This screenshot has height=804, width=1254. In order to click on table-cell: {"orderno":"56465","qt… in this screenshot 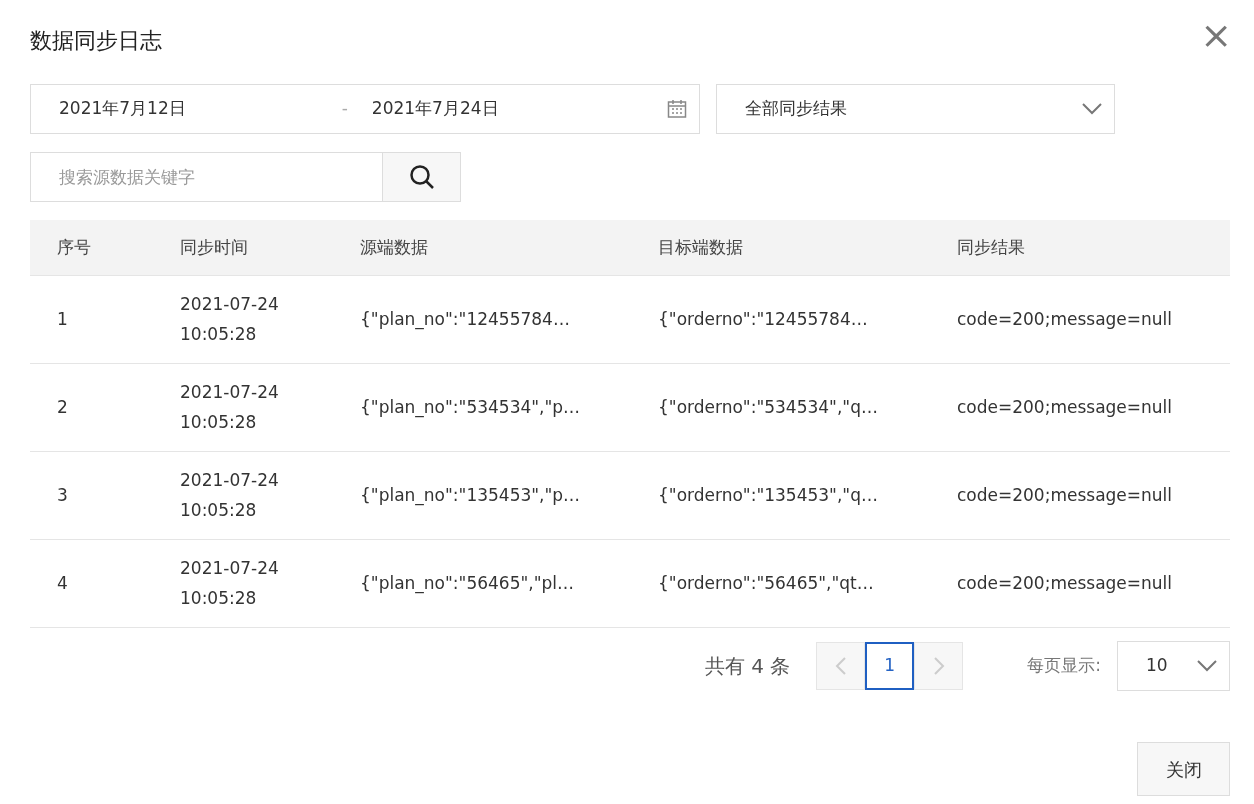, I will do `click(780, 583)`.